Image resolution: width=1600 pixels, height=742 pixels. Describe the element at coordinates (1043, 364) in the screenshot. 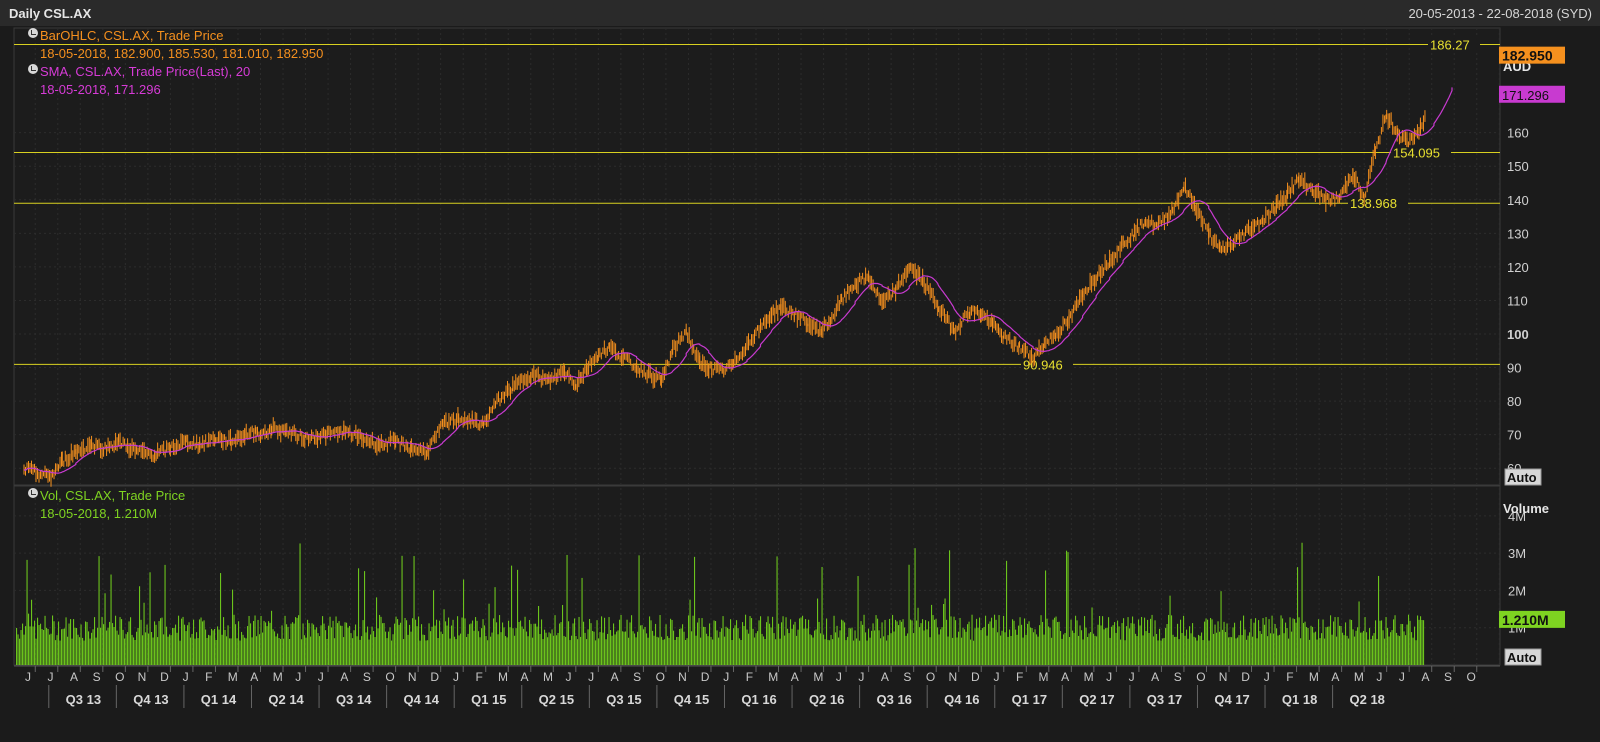

I see `hline-label: 90.946` at that location.